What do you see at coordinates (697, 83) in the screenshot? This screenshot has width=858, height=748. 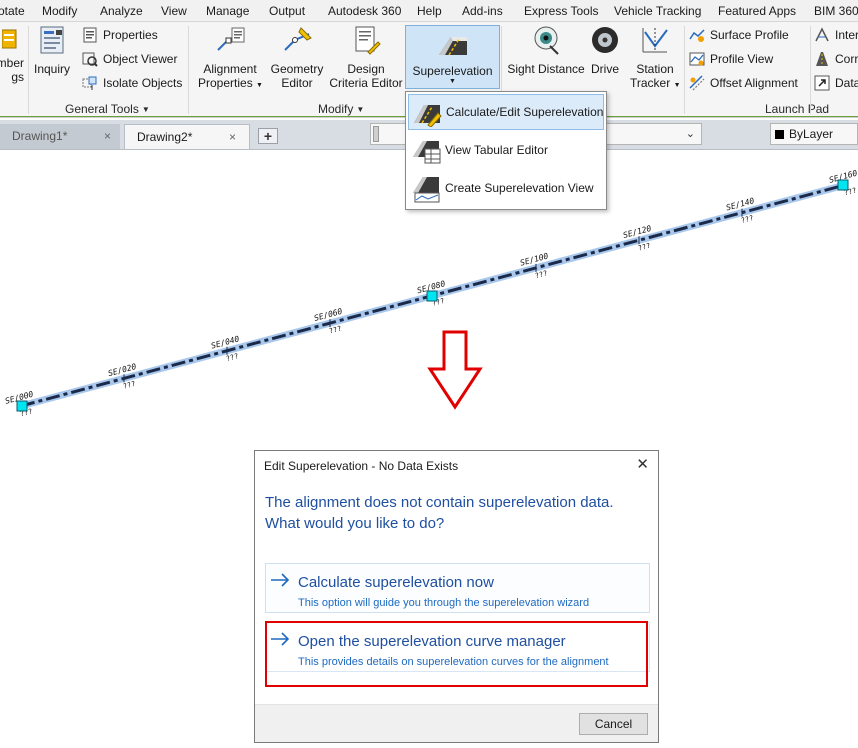 I see `offset-alignment-icon` at bounding box center [697, 83].